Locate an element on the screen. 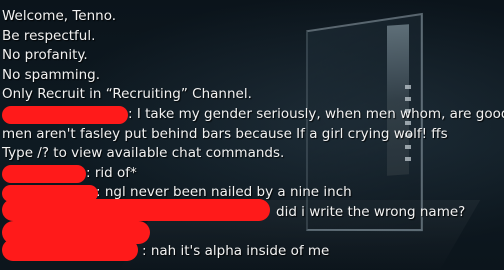 The image size is (504, 270). chat-line-rule-respect: Be respectful. is located at coordinates (49, 35).